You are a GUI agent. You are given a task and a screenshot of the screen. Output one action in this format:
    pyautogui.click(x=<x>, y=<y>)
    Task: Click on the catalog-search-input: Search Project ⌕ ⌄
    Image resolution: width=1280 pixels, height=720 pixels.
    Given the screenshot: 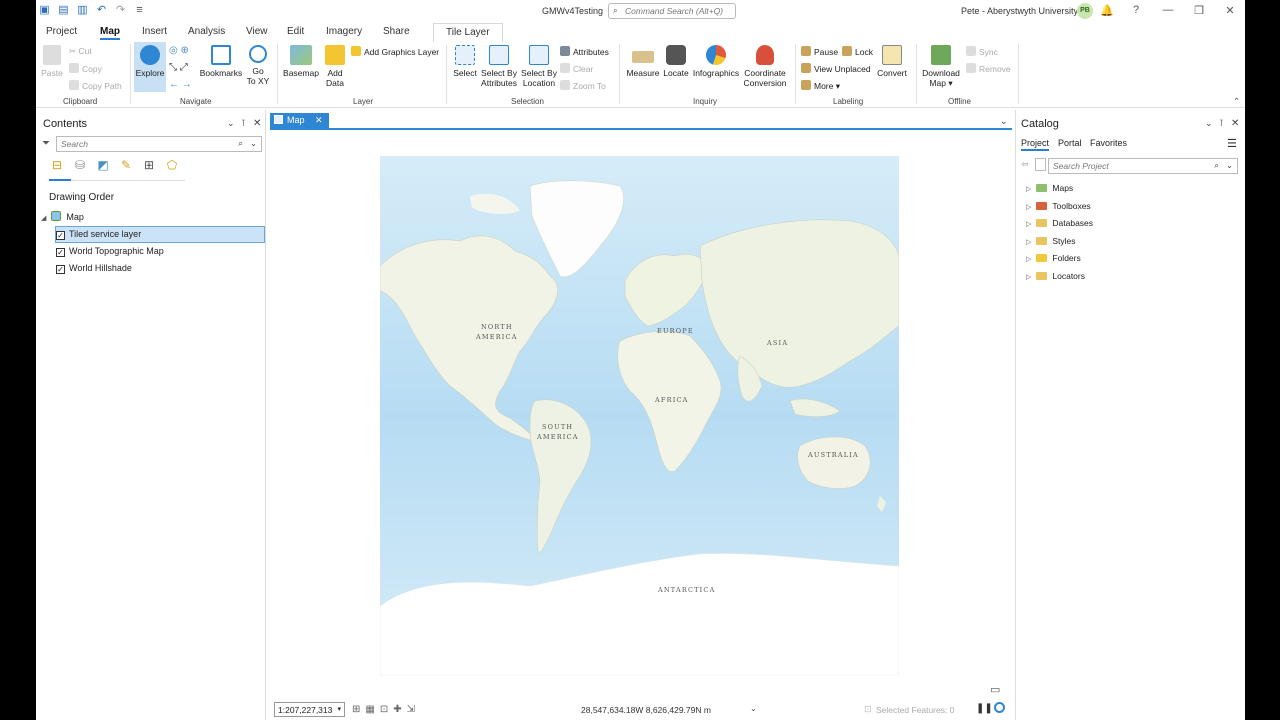 What is the action you would take?
    pyautogui.click(x=1143, y=166)
    